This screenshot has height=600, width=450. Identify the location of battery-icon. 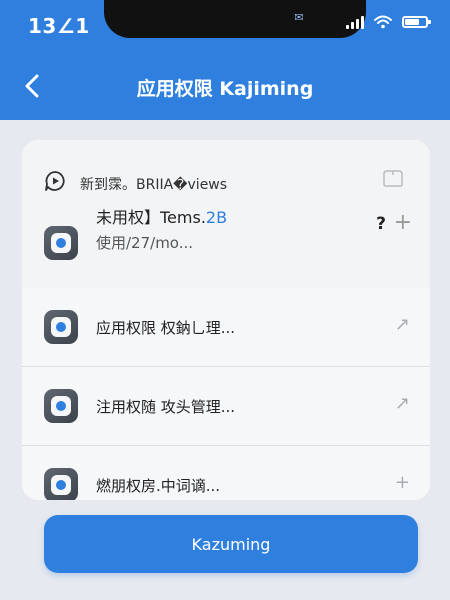
(416, 22).